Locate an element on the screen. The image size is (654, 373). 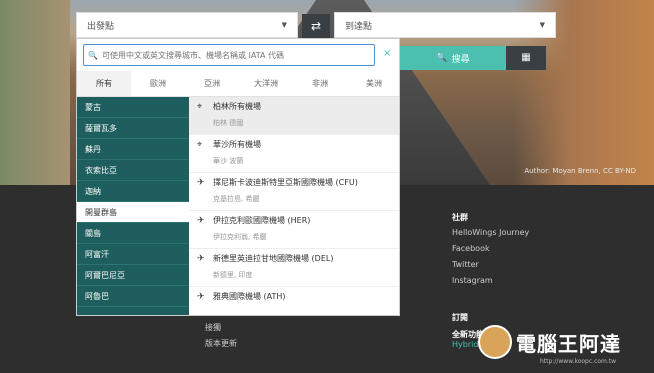
calendar-icon: ▦ is located at coordinates (526, 57).